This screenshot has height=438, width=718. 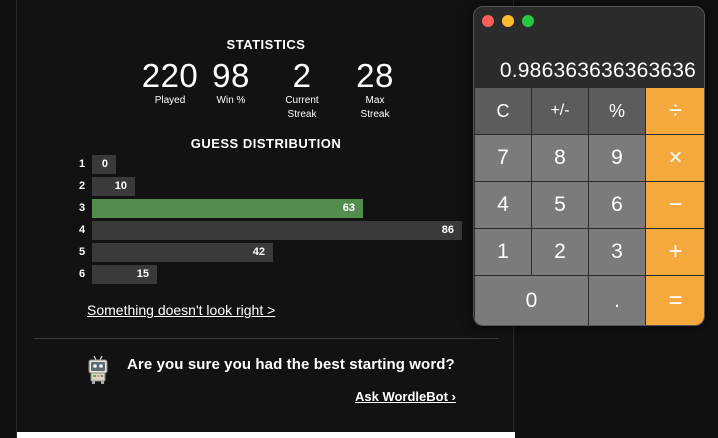 I want to click on guess-number: 4, so click(x=82, y=230).